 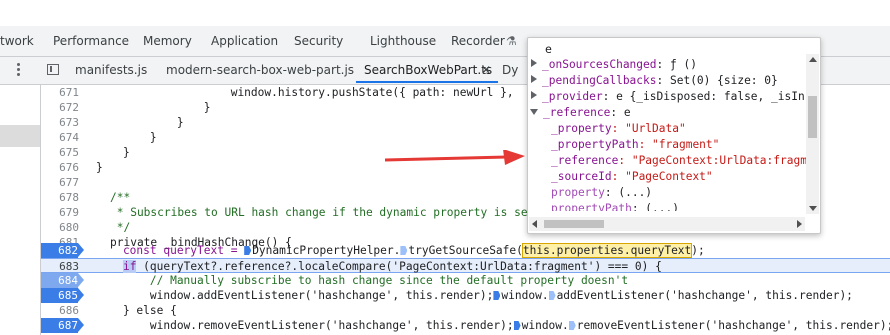 What do you see at coordinates (20, 210) in the screenshot?
I see `navigator-pane` at bounding box center [20, 210].